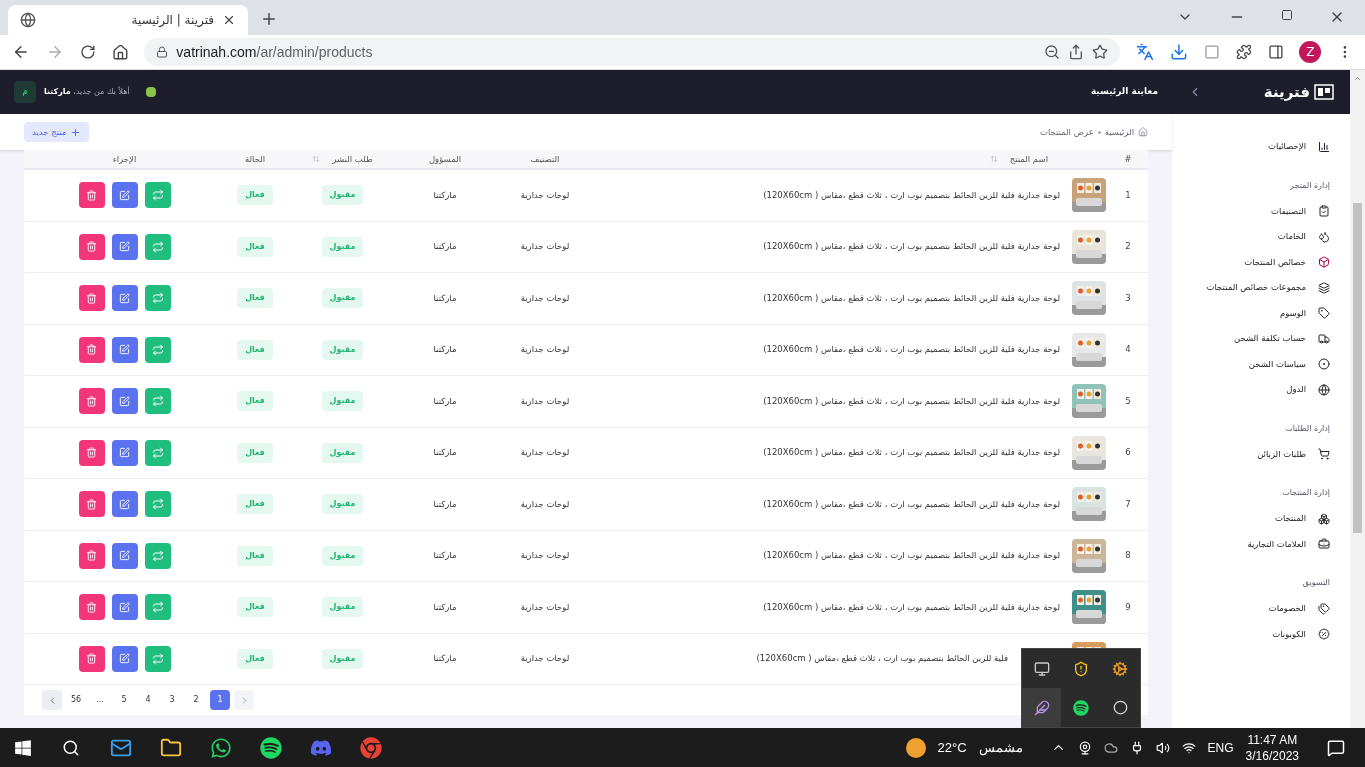 Image resolution: width=1365 pixels, height=767 pixels. Describe the element at coordinates (128, 20) in the screenshot. I see `browser-tab: فترينة | الرئيسية` at that location.